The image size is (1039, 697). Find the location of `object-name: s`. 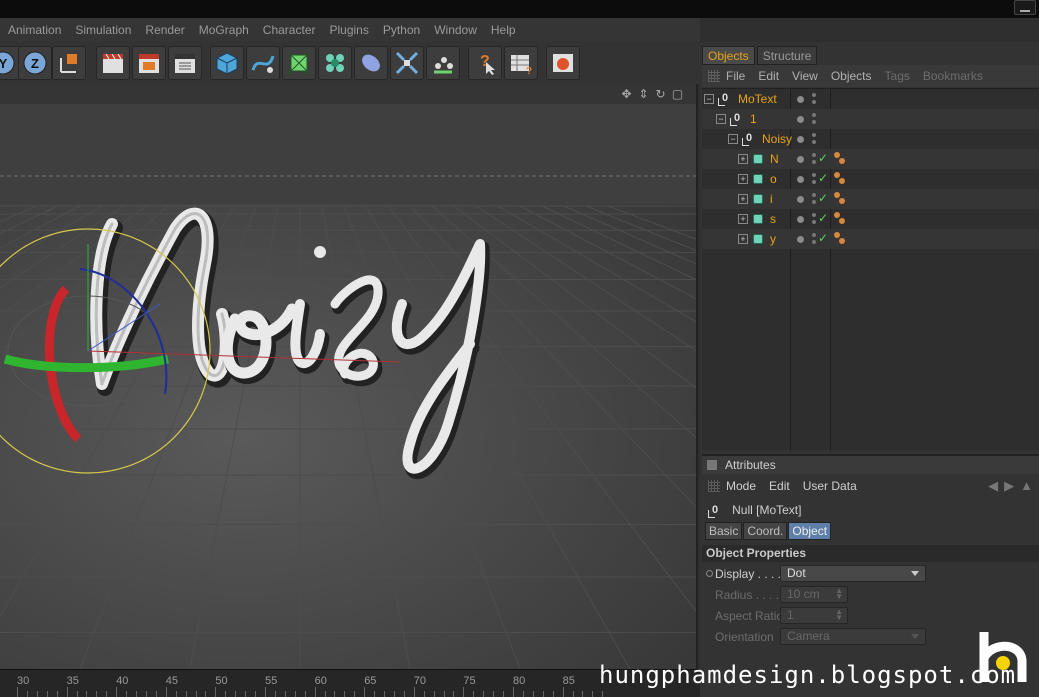

object-name: s is located at coordinates (773, 219).